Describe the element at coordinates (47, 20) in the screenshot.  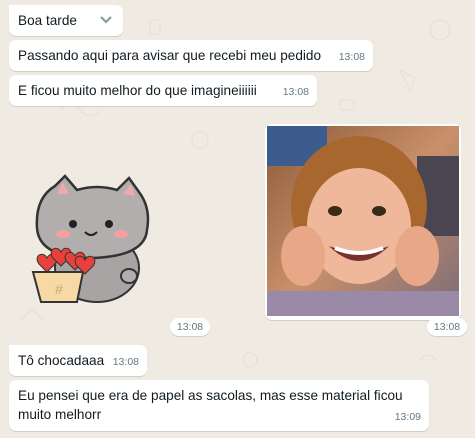
I see `message-text: Boa tarde` at that location.